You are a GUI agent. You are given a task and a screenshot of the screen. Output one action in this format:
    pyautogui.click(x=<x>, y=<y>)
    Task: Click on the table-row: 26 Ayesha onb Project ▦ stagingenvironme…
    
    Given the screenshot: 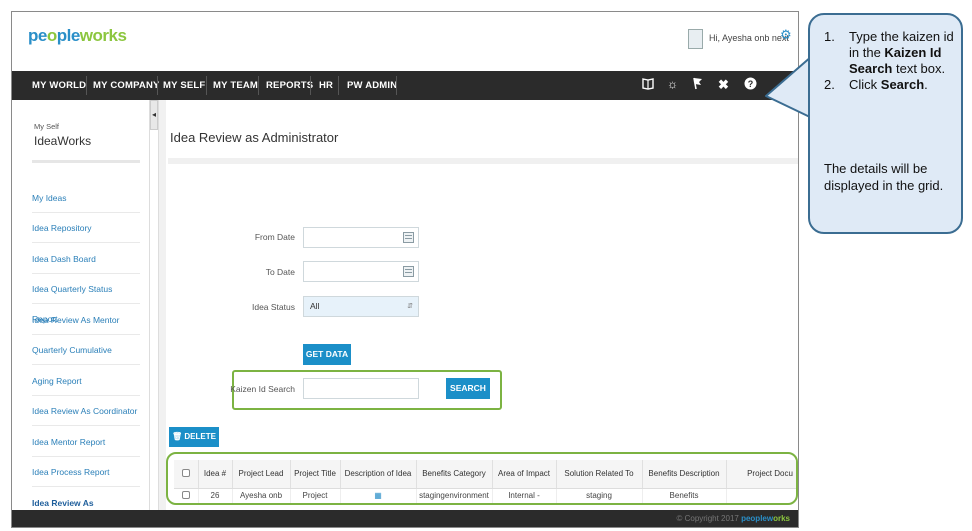 What is the action you would take?
    pyautogui.click(x=485, y=495)
    